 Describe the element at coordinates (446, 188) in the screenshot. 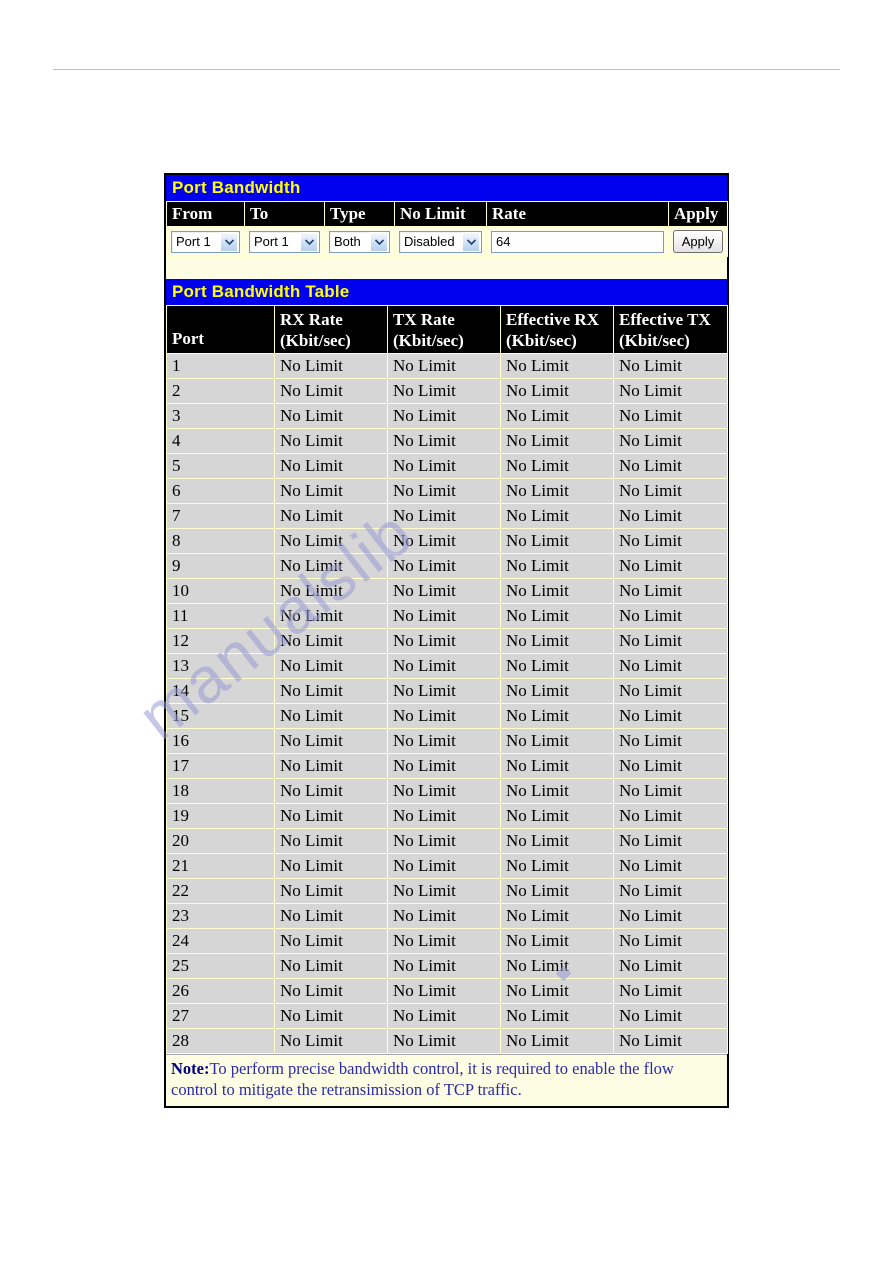

I see `config-panel-title: Port Bandwidth` at that location.